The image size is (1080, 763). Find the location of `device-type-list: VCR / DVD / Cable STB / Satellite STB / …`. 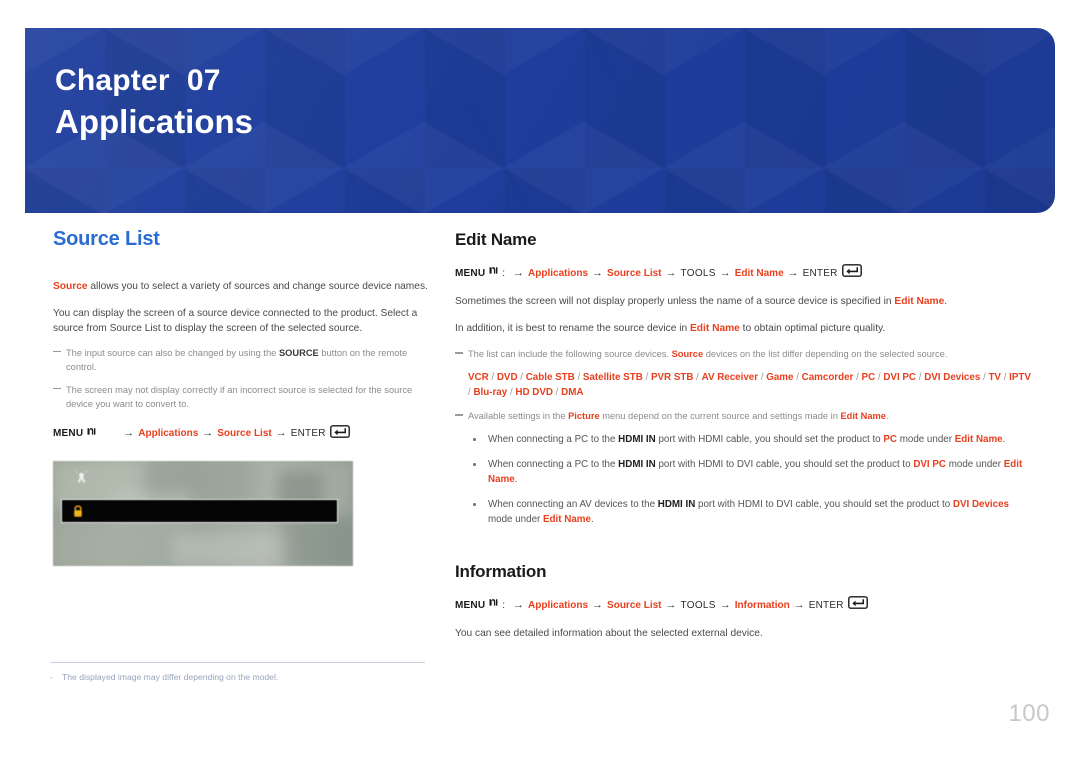

device-type-list: VCR / DVD / Cable STB / Satellite STB / … is located at coordinates (745, 385).